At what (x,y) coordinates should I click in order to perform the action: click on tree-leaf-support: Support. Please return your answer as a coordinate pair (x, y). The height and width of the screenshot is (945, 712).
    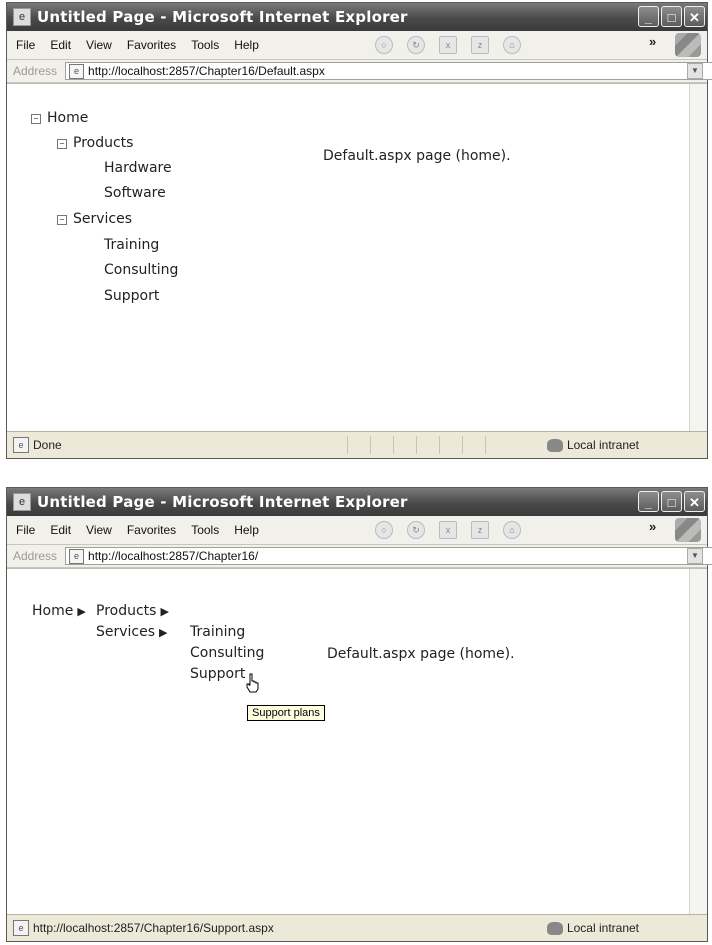
    Looking at the image, I should click on (131, 296).